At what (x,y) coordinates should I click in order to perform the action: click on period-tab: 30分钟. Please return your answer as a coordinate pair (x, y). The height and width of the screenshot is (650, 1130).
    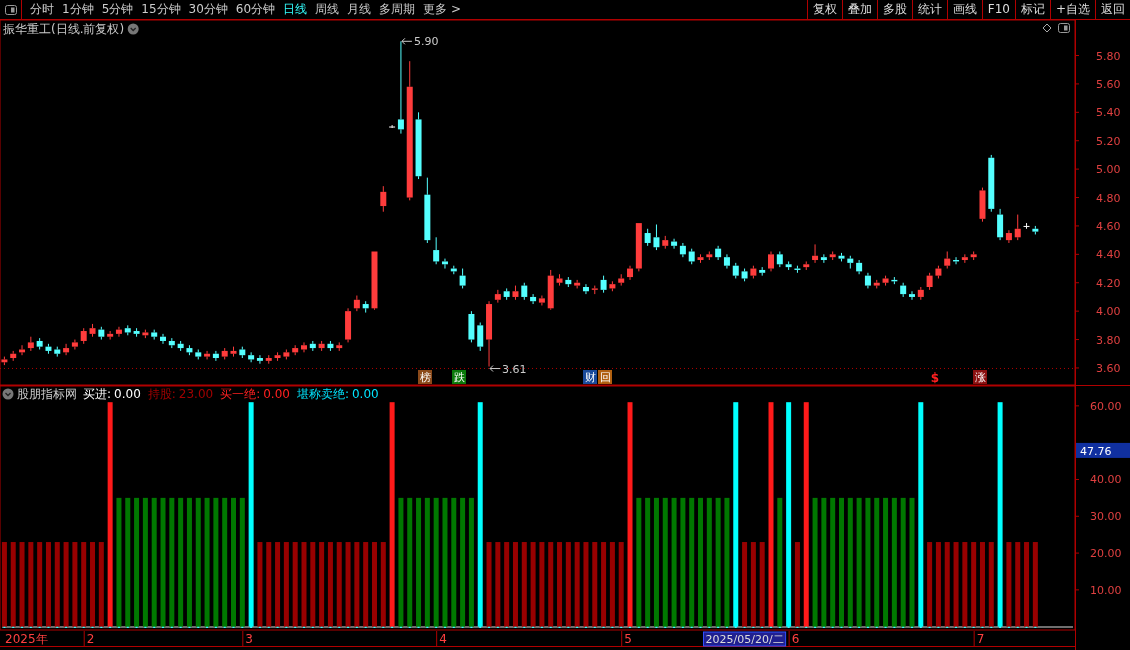
    Looking at the image, I should click on (208, 9).